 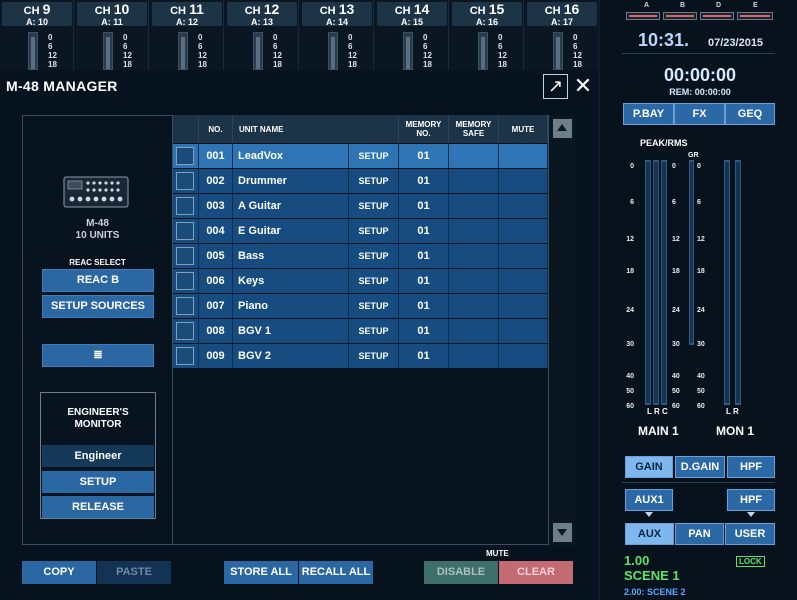 I want to click on engineer-button: Engineer, so click(x=98, y=456).